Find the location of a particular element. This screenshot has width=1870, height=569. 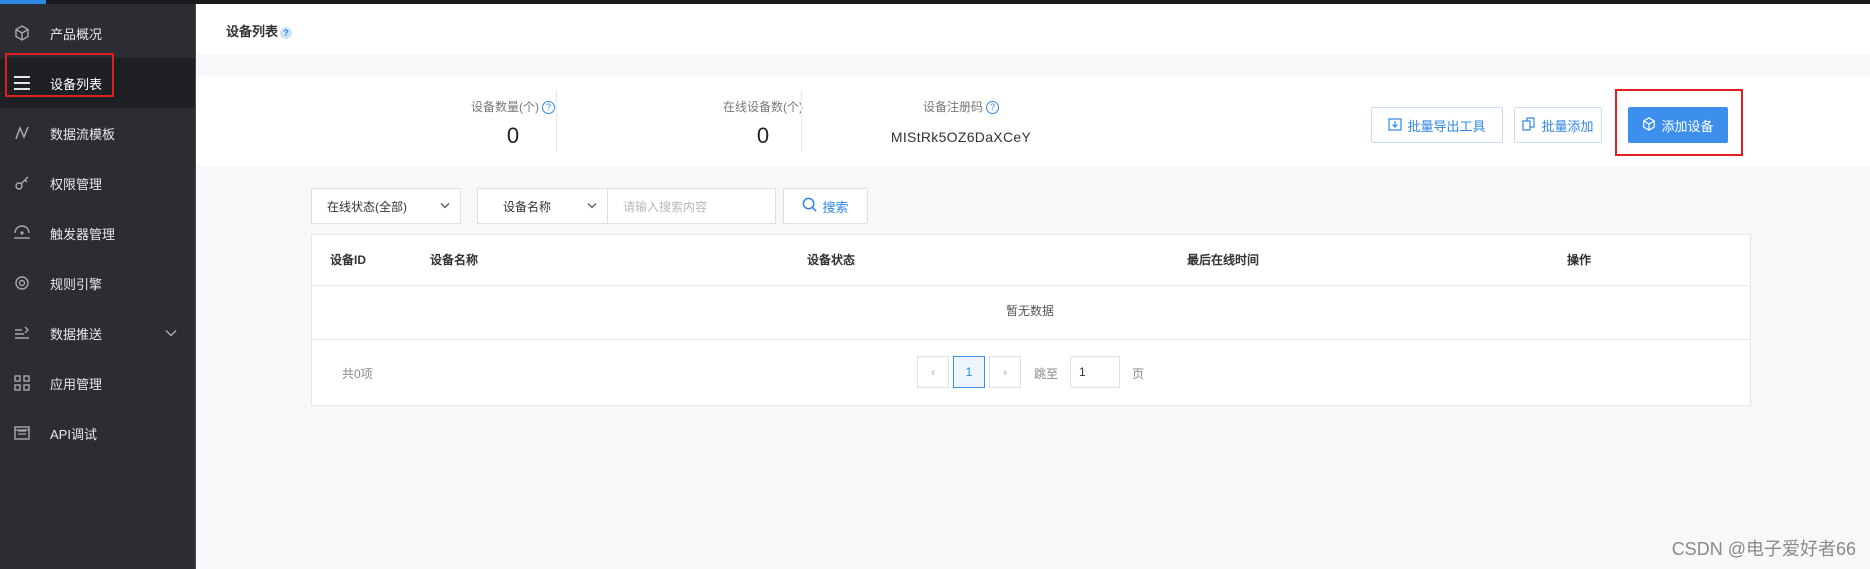

grid-icon is located at coordinates (22, 383).